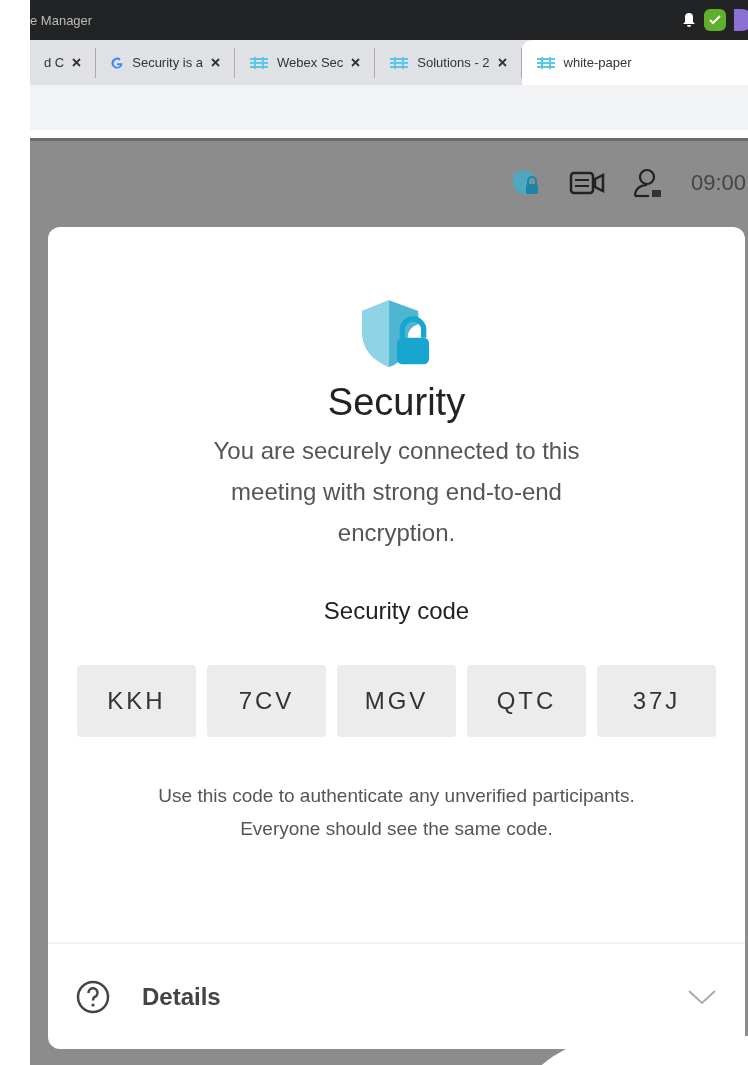 The height and width of the screenshot is (1065, 748). Describe the element at coordinates (266, 701) in the screenshot. I see `code-segment: 7CV` at that location.